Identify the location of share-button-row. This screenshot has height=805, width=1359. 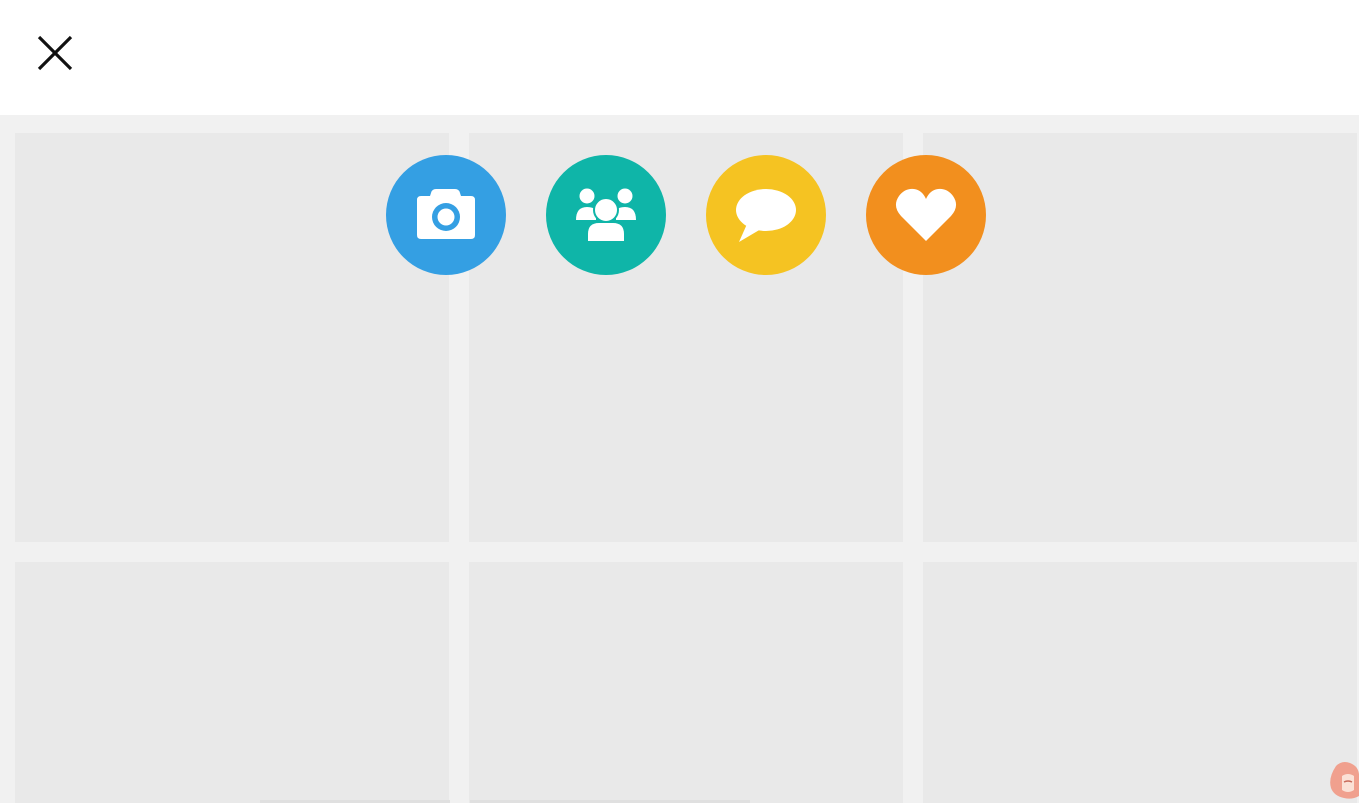
(686, 215).